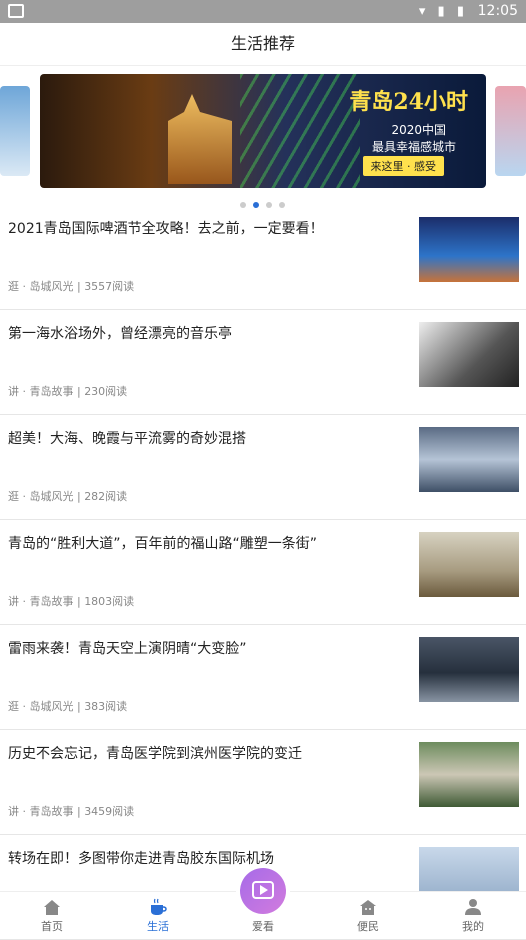 The height and width of the screenshot is (940, 526). I want to click on service-icon, so click(368, 907).